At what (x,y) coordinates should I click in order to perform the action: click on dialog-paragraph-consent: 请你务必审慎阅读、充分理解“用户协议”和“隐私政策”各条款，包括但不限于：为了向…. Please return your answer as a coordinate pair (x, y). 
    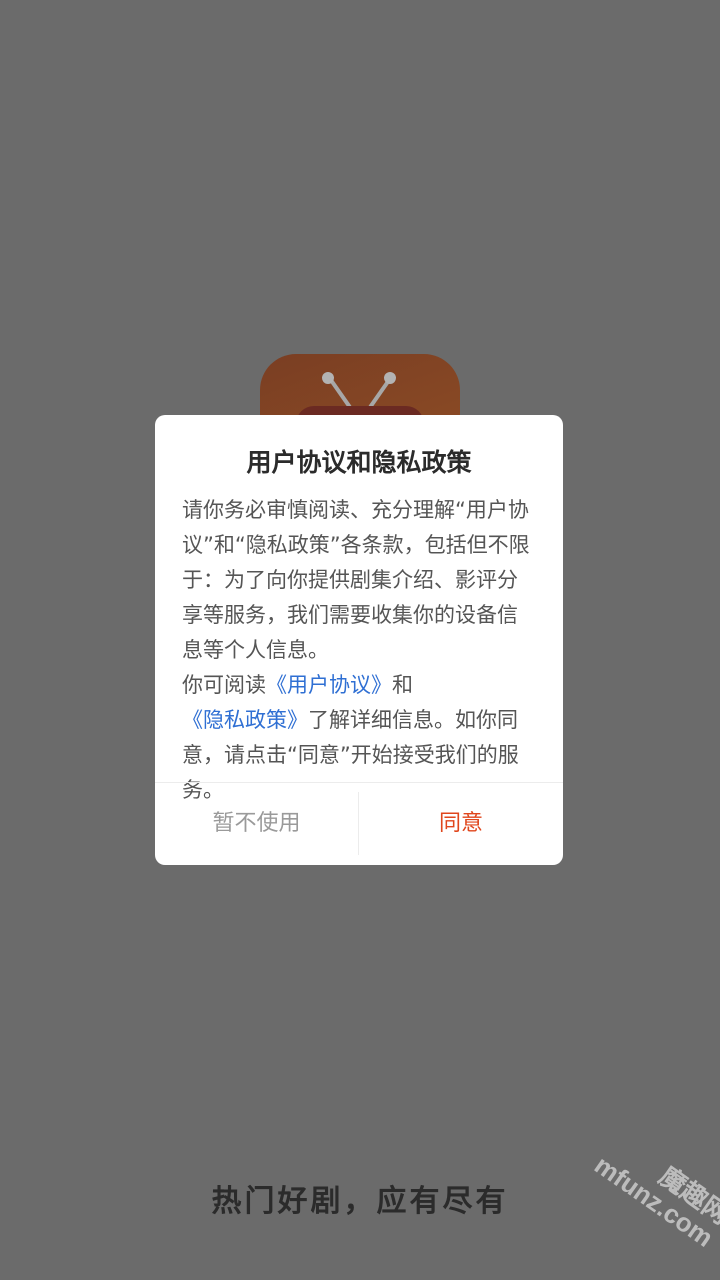
    Looking at the image, I should click on (356, 580).